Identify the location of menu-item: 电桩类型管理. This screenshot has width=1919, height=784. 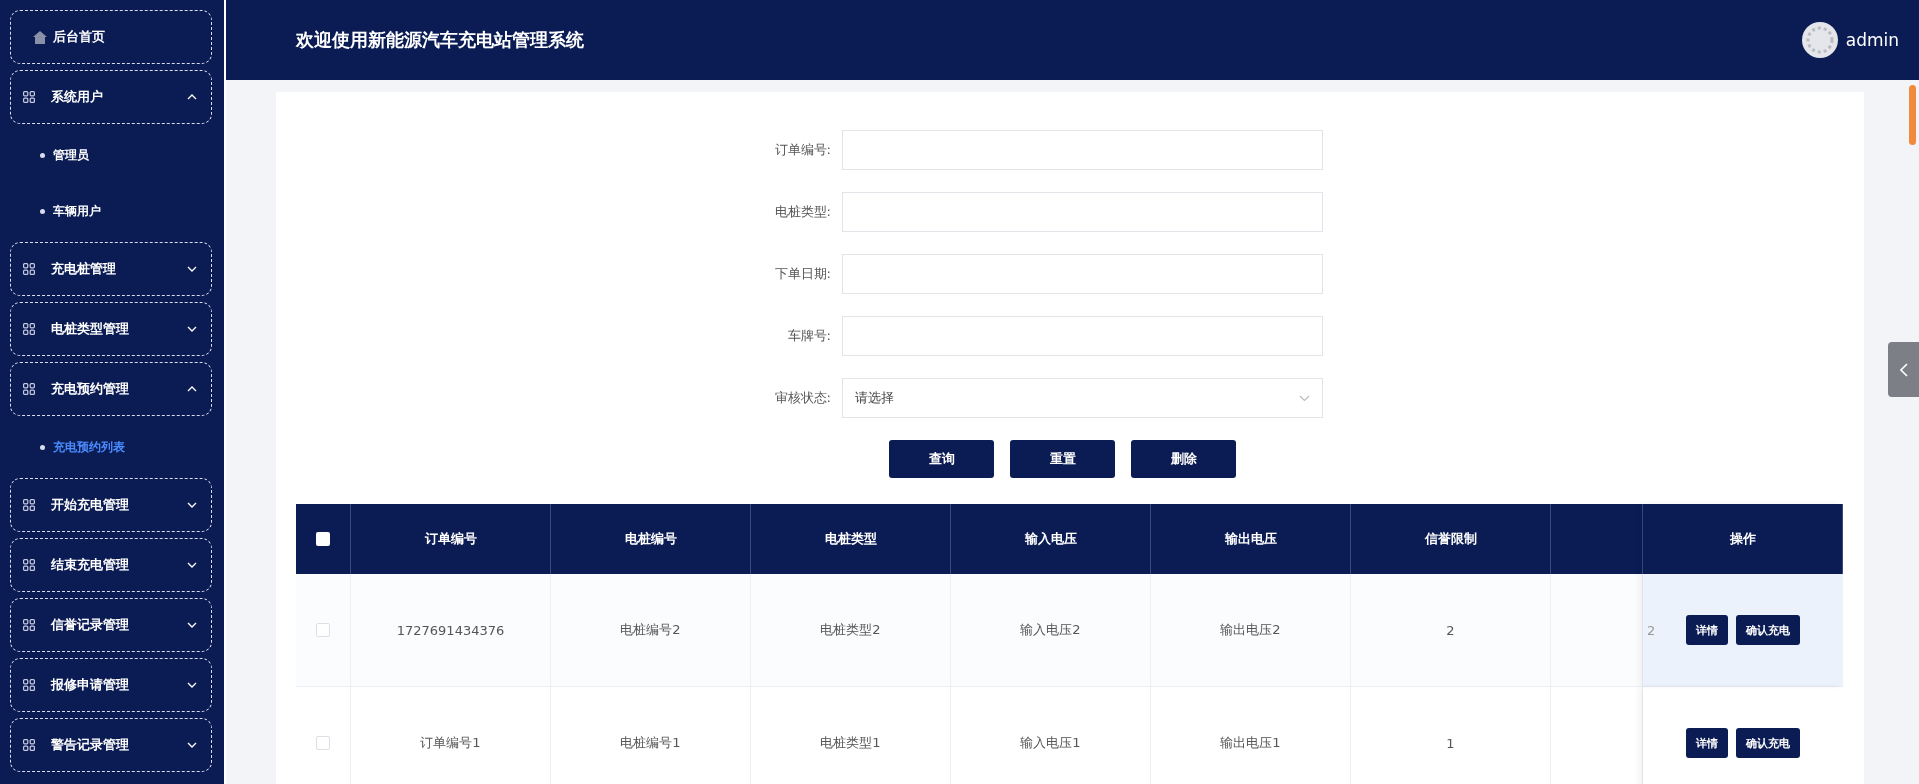
(111, 329).